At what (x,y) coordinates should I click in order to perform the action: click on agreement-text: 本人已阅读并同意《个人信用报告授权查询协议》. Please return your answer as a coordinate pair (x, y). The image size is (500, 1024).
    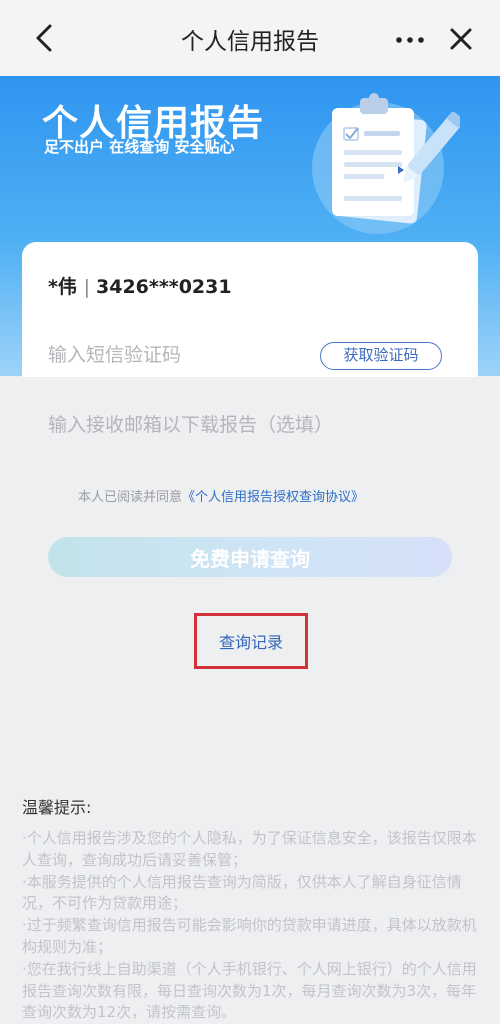
    Looking at the image, I should click on (221, 495).